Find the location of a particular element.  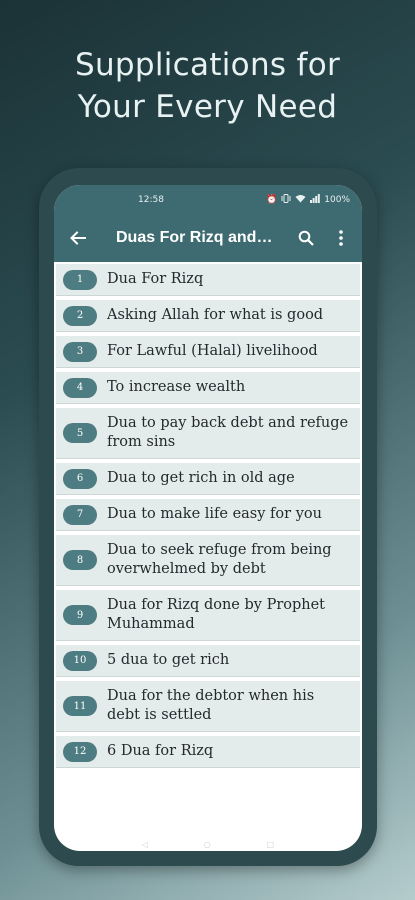

nav-home-icon: ○ is located at coordinates (207, 844).